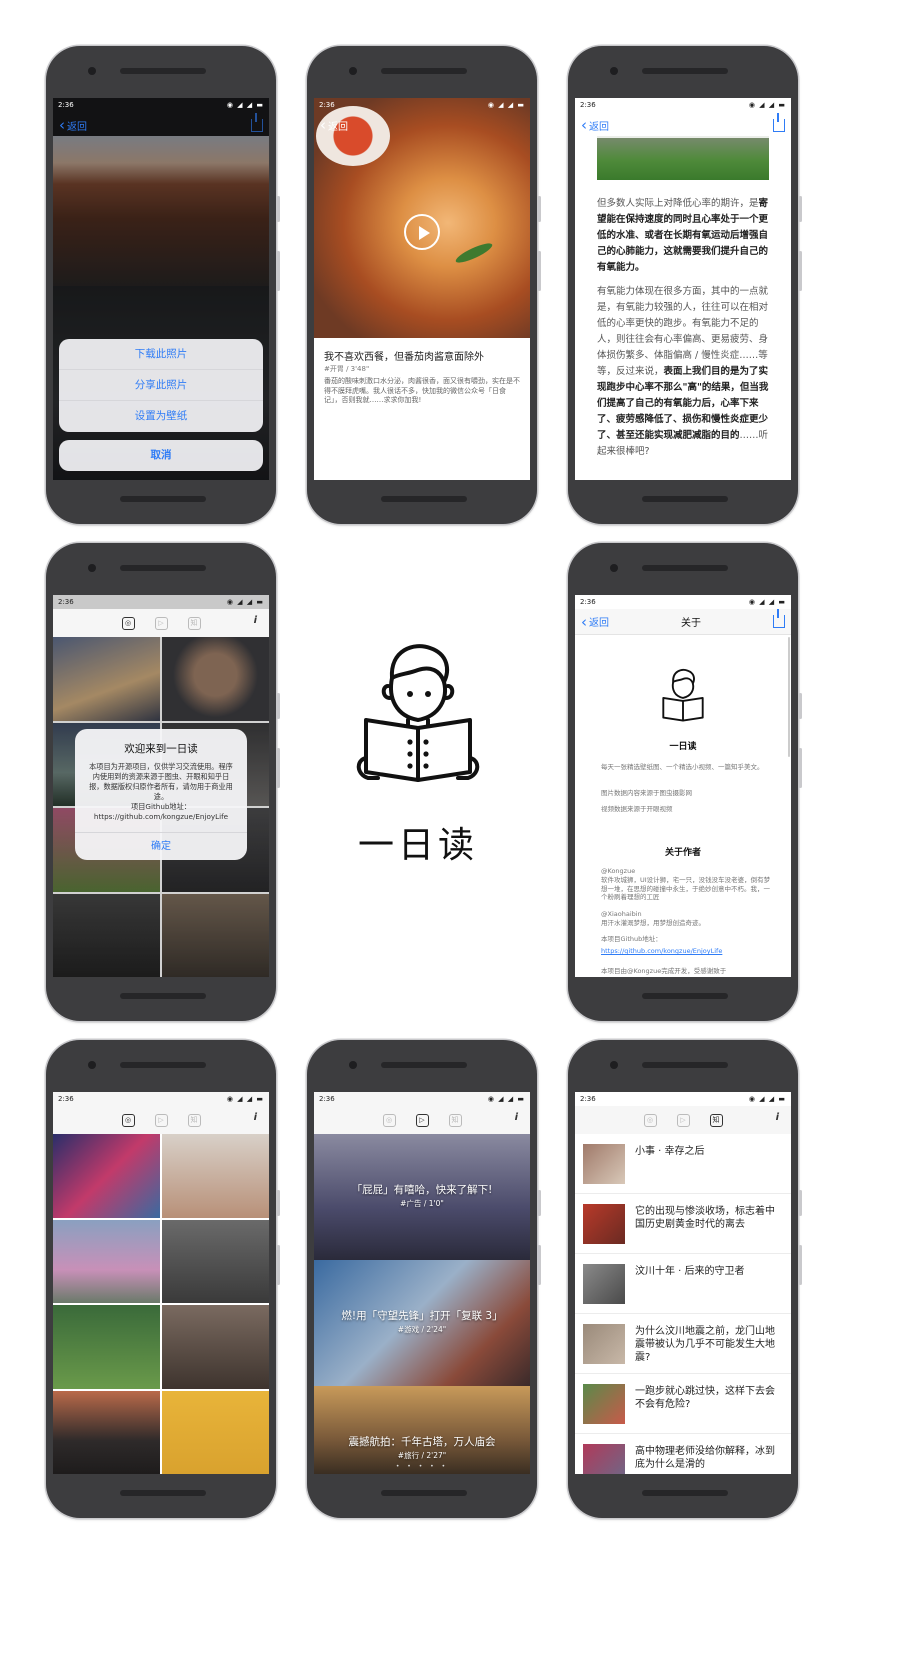 The image size is (900, 1676). What do you see at coordinates (705, 1344) in the screenshot?
I see `article-title: 为什么汶川地震之前，龙门山地震带被认为几乎不可能发生大地震?` at bounding box center [705, 1344].